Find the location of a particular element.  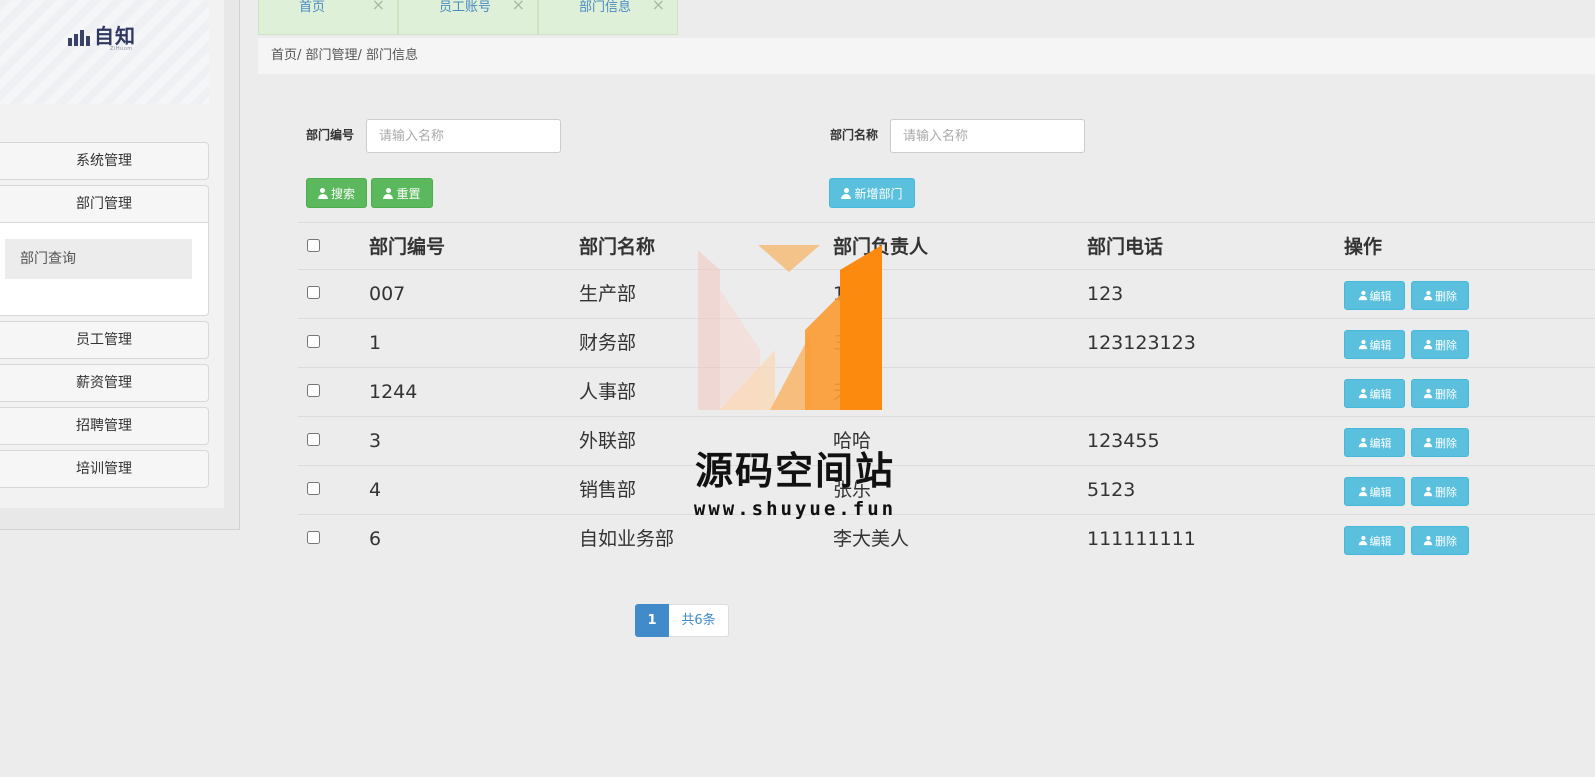

cell-dept-head: 哈哈 is located at coordinates (852, 441).